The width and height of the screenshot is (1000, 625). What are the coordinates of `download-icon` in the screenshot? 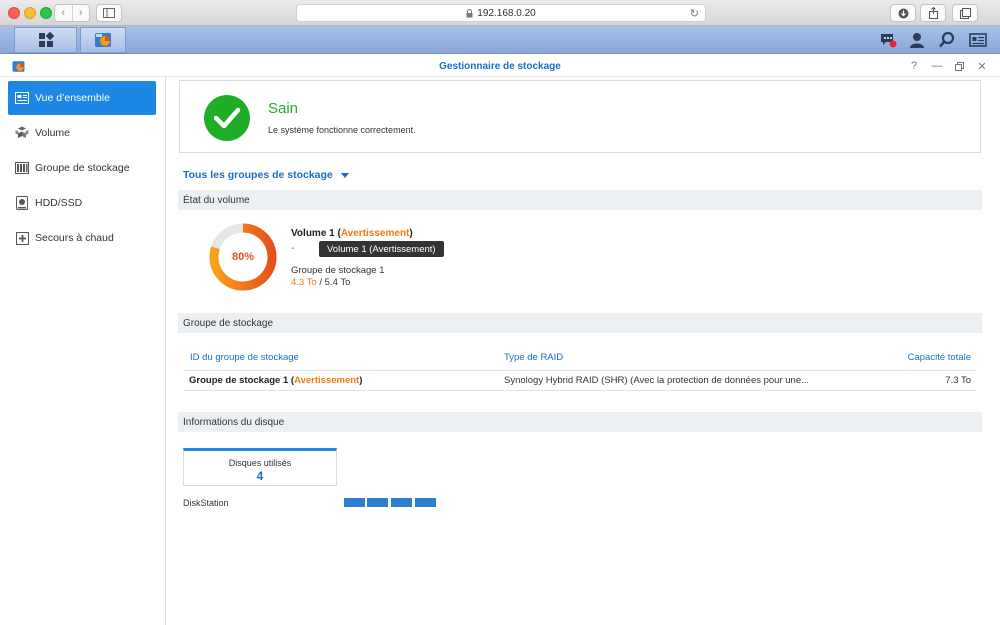 It's located at (903, 13).